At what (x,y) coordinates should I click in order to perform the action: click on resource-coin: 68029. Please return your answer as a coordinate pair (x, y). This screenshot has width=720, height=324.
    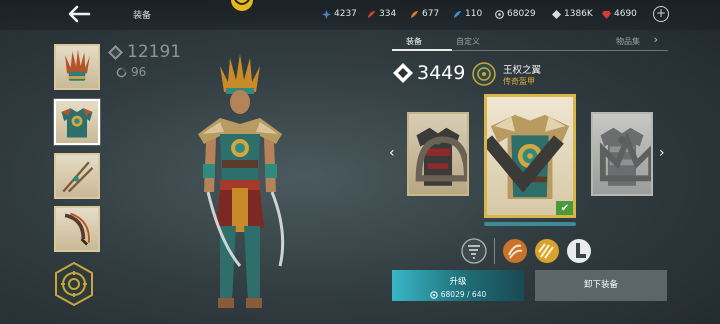
    Looking at the image, I should click on (515, 14).